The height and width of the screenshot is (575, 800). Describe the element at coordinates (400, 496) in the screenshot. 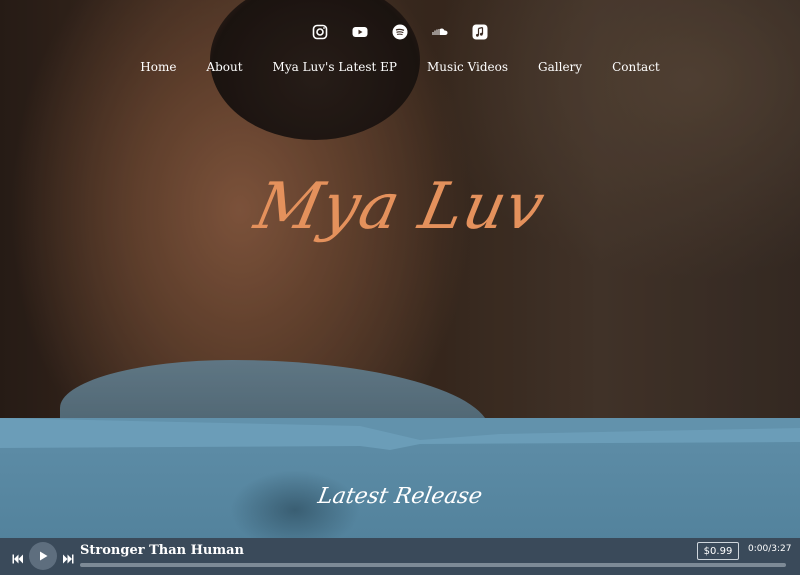

I see `latest-release-heading: Latest Release` at that location.